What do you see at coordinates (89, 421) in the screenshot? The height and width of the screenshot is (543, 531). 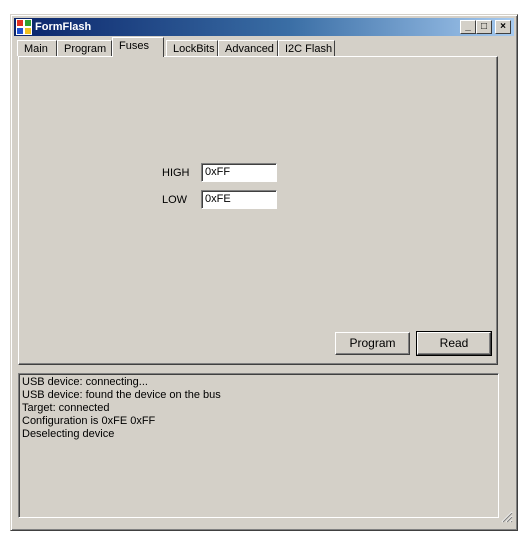 I see `log-line: Configuration is 0xFE 0xFF` at bounding box center [89, 421].